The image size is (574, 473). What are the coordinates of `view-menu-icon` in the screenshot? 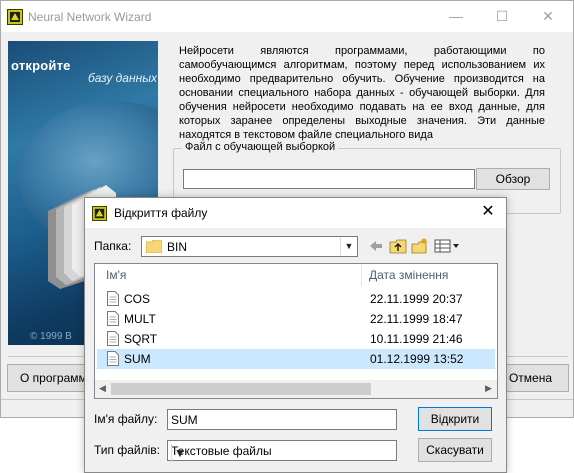 It's located at (447, 246).